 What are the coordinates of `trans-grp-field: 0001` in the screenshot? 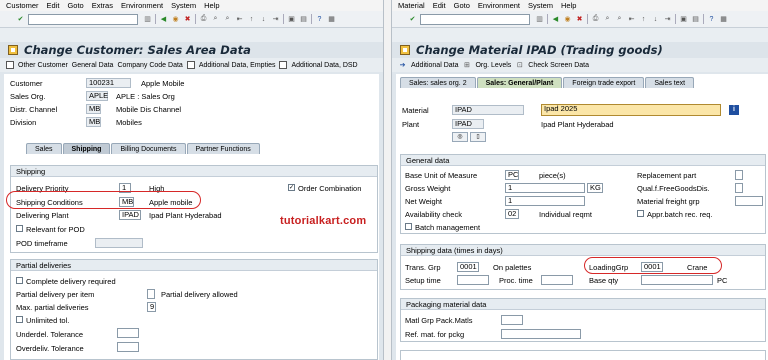 It's located at (468, 267).